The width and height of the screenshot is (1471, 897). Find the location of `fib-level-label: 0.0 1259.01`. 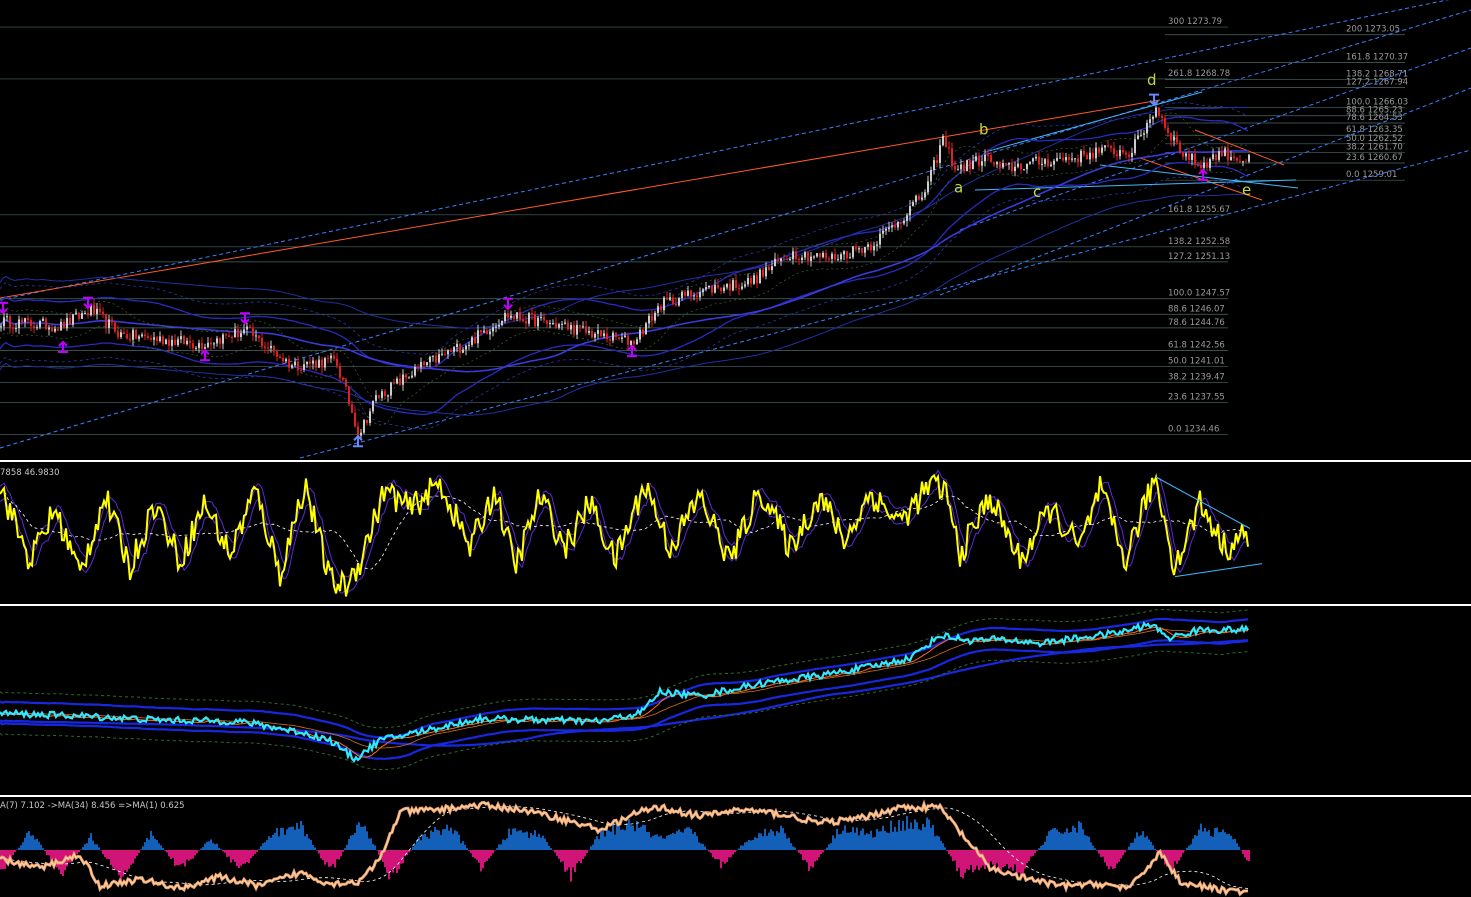

fib-level-label: 0.0 1259.01 is located at coordinates (1371, 175).